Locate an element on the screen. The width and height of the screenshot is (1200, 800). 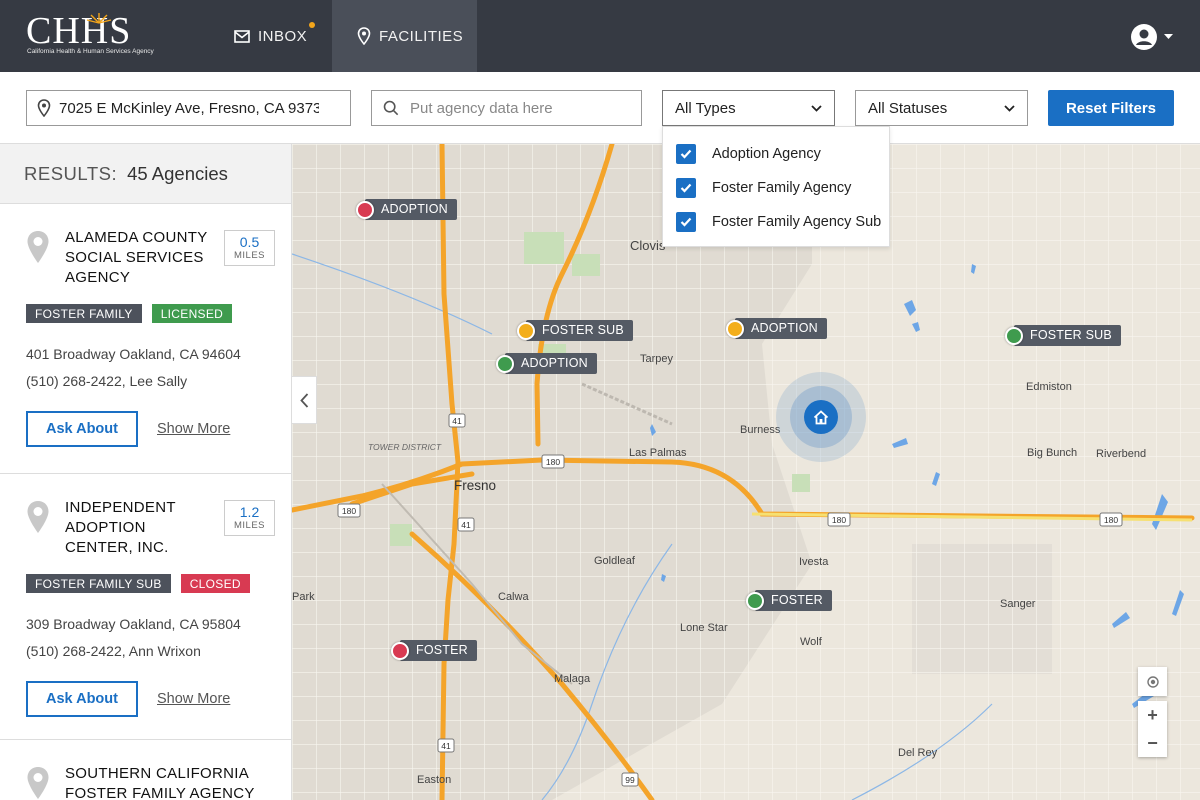
type-option-adoption: Adoption Agency is located at coordinates (776, 154).